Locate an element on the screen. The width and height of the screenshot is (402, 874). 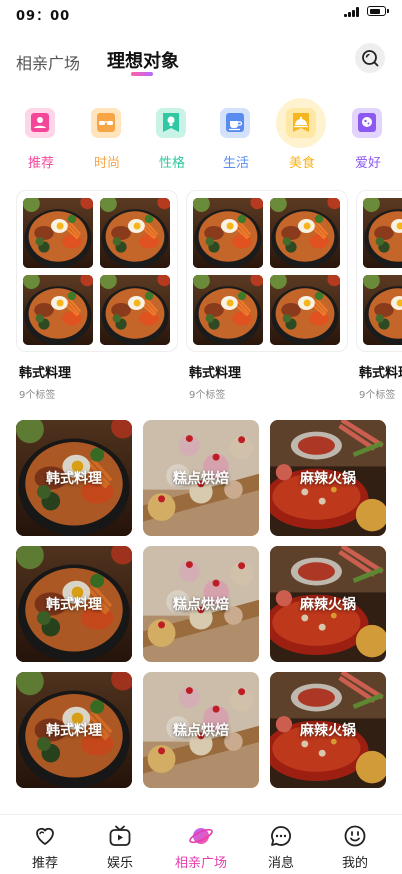
nav-entertainment: 娱乐 is located at coordinates (120, 844).